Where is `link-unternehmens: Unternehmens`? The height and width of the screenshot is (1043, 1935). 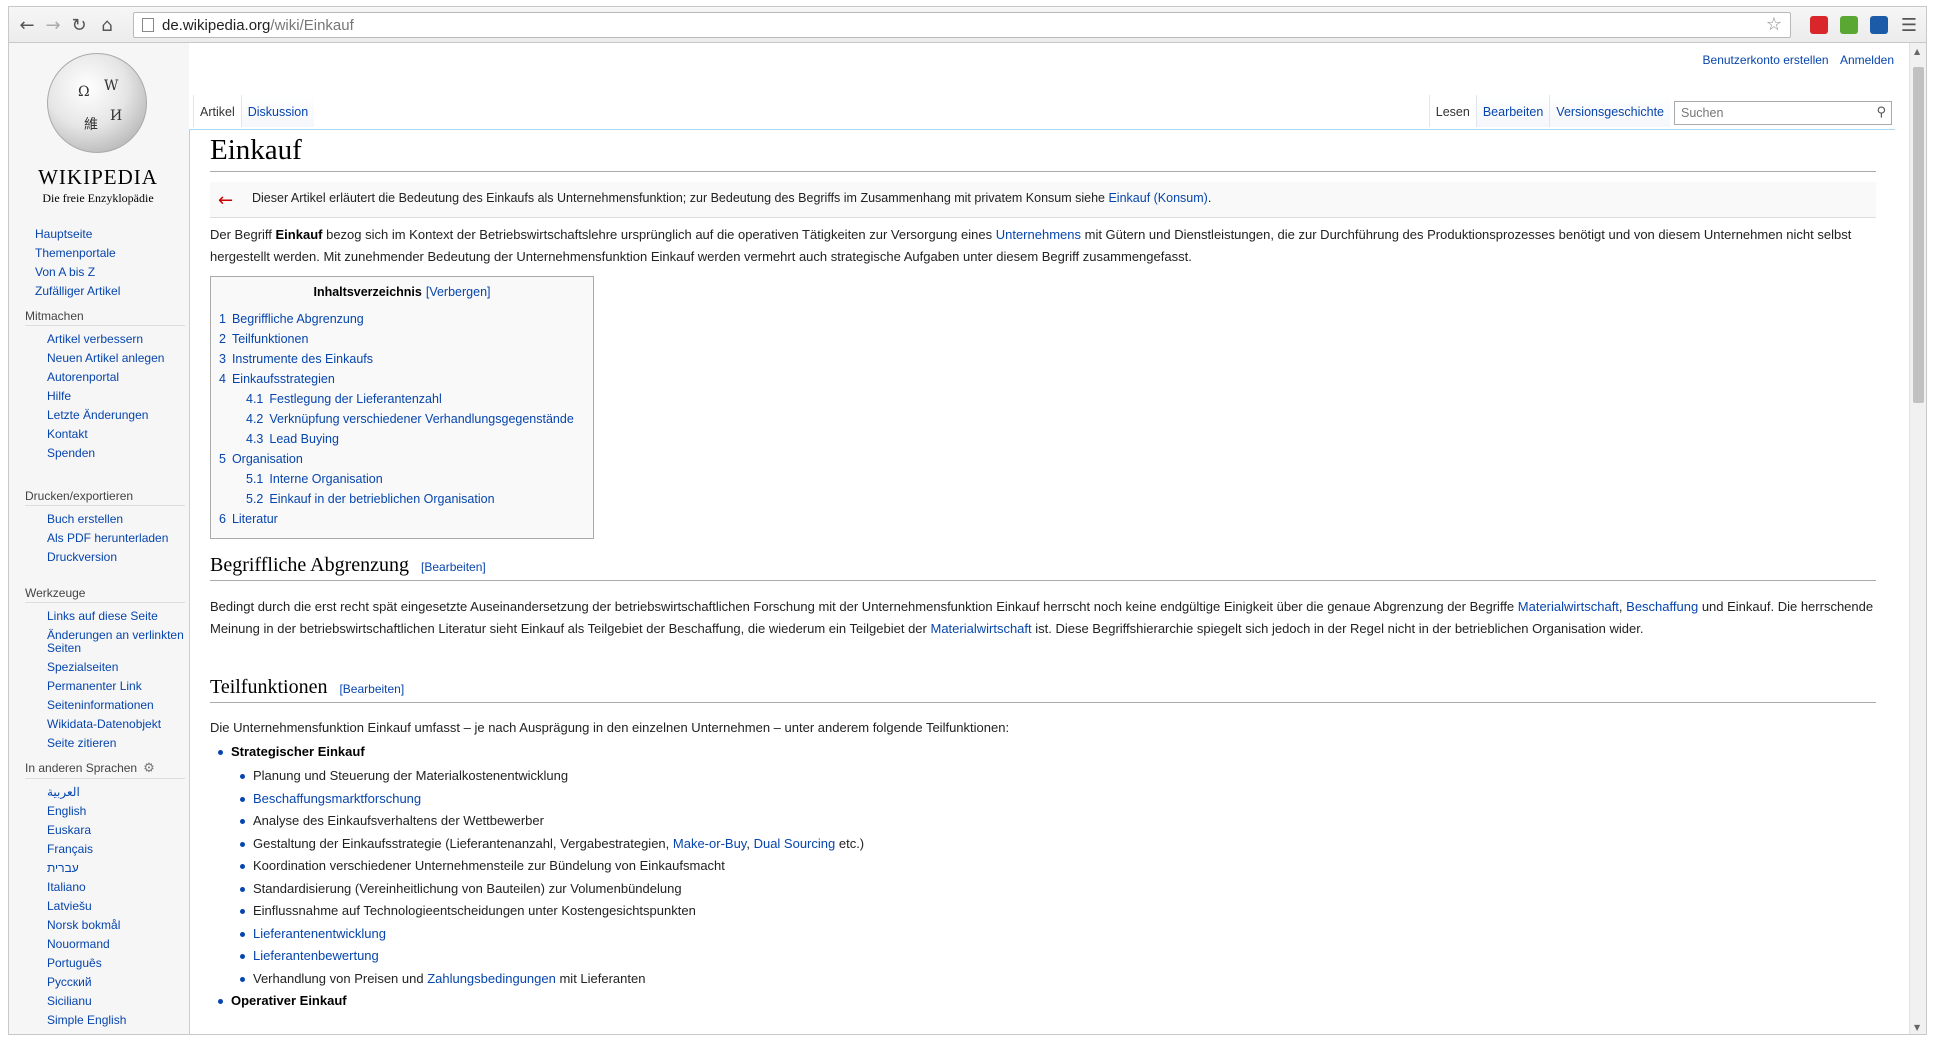 link-unternehmens: Unternehmens is located at coordinates (1038, 234).